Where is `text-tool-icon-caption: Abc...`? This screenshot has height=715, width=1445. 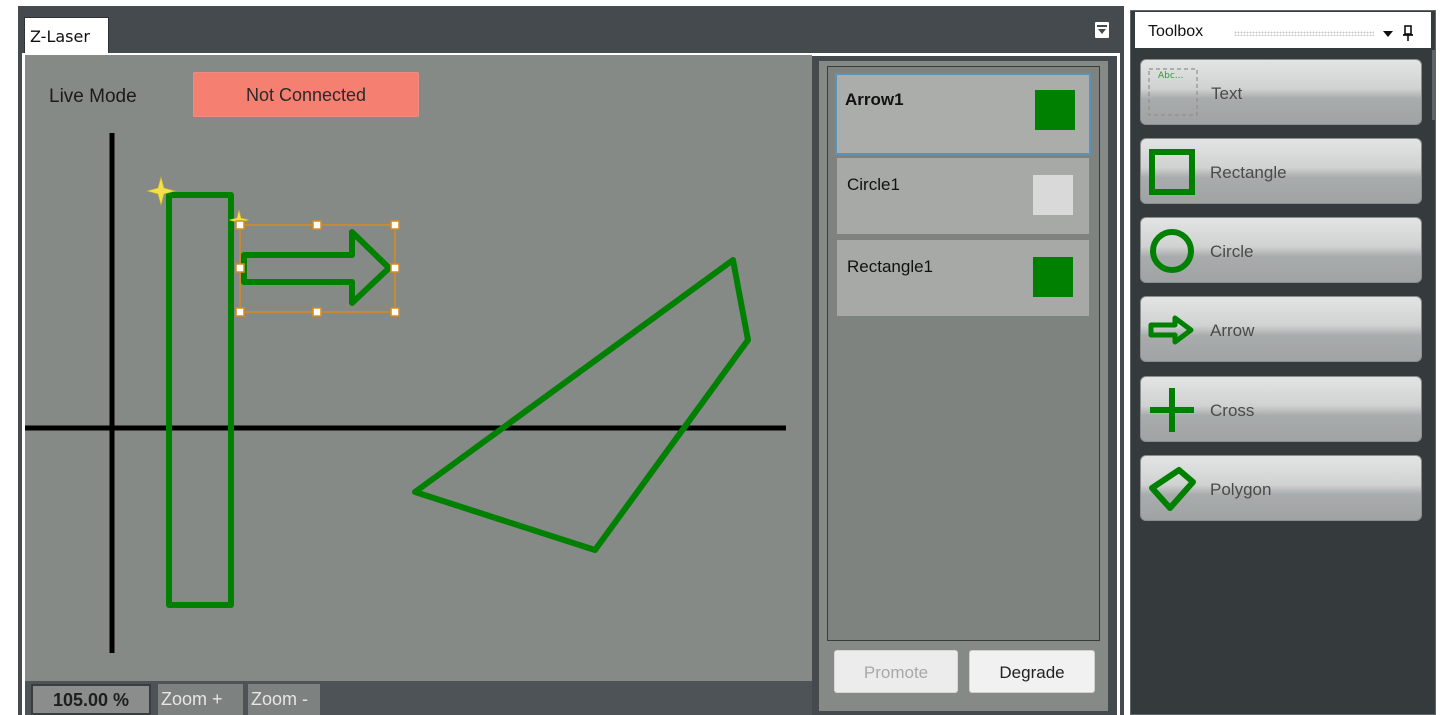 text-tool-icon-caption: Abc... is located at coordinates (1171, 76).